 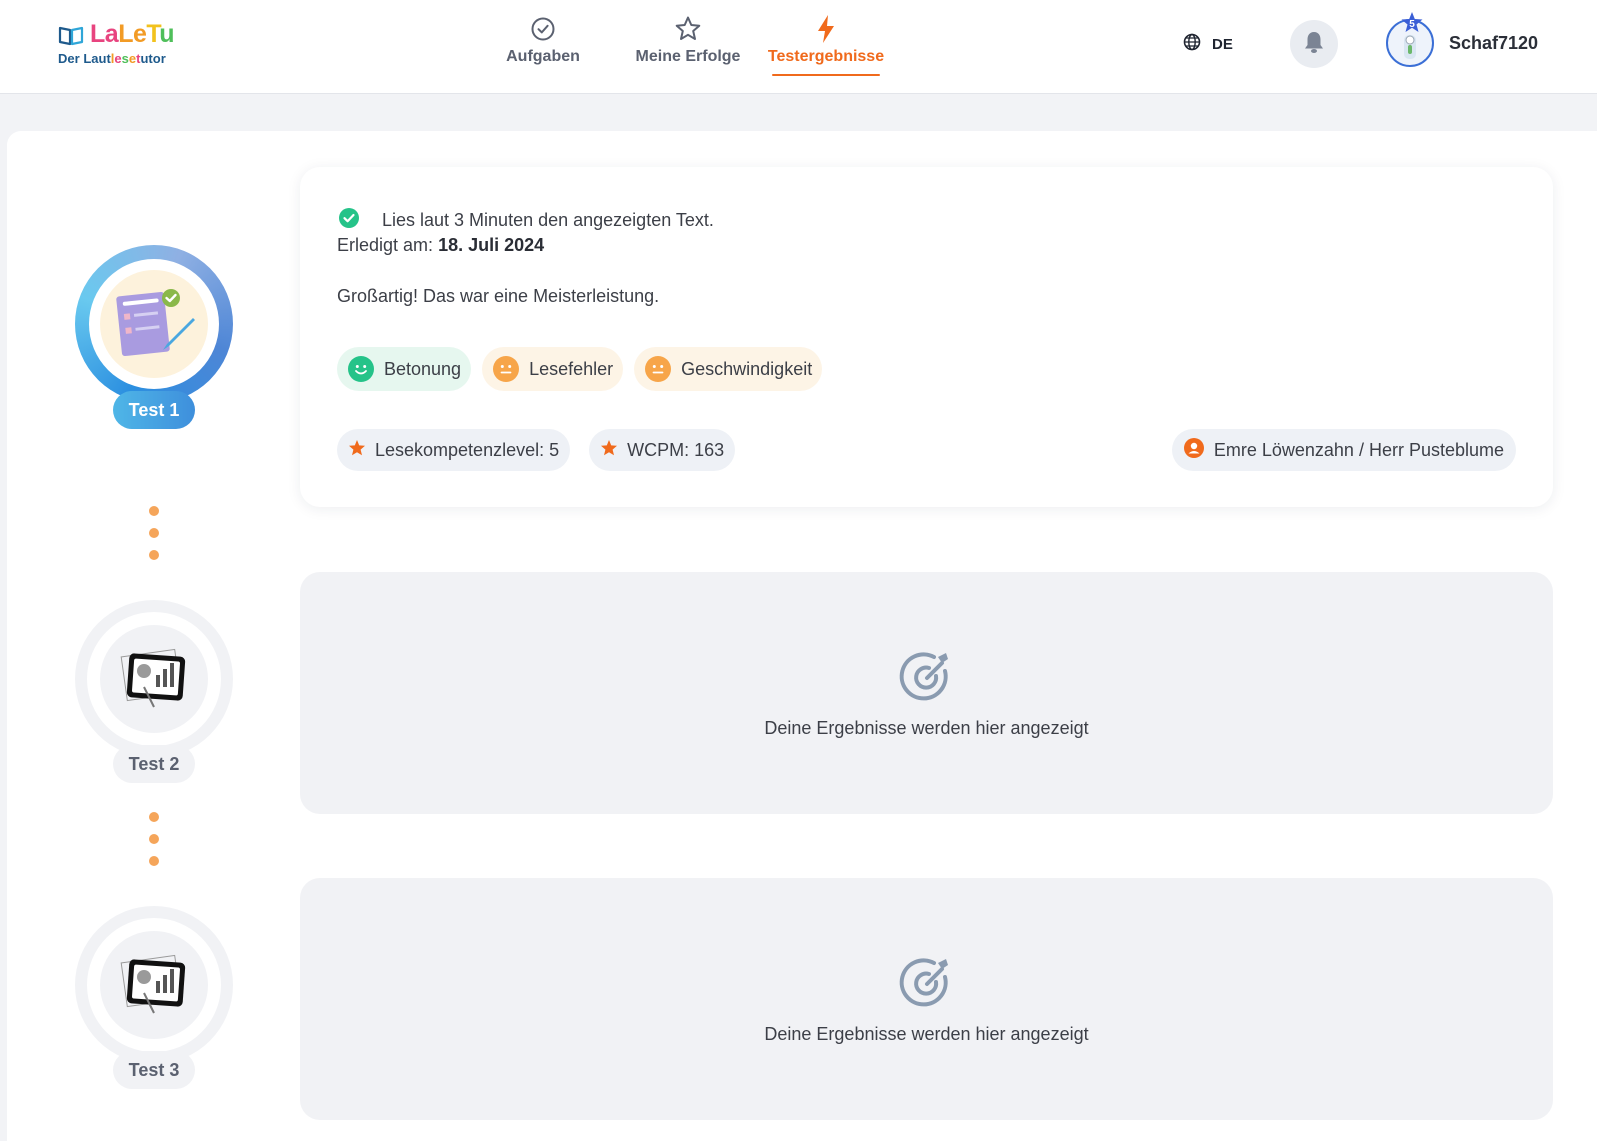 What do you see at coordinates (1358, 449) in the screenshot?
I see `teacher-name: Emre Löwenzahn / Herr Pusteblume` at bounding box center [1358, 449].